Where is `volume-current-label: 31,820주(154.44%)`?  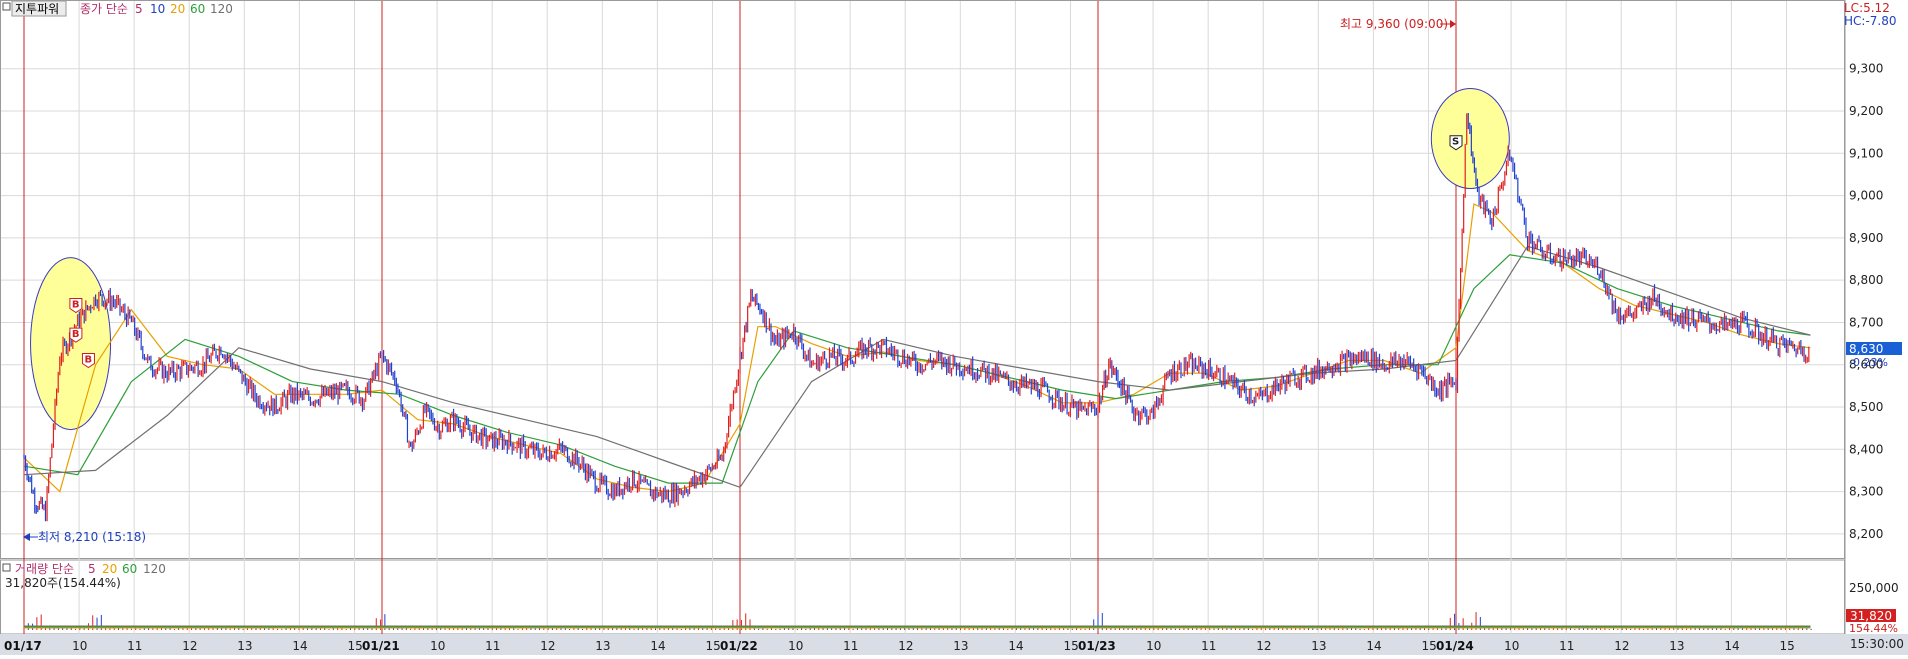 volume-current-label: 31,820주(154.44%) is located at coordinates (63, 583).